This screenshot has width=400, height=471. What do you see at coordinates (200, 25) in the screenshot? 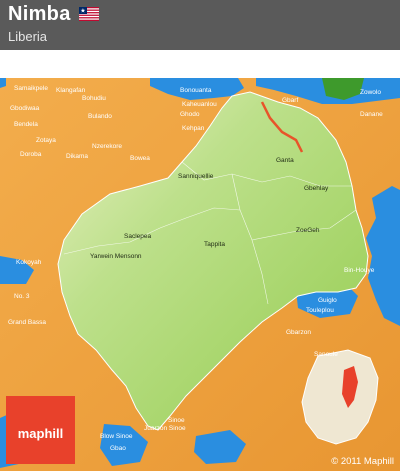
I see `header-bar: Nimba ★ Liberia` at bounding box center [200, 25].